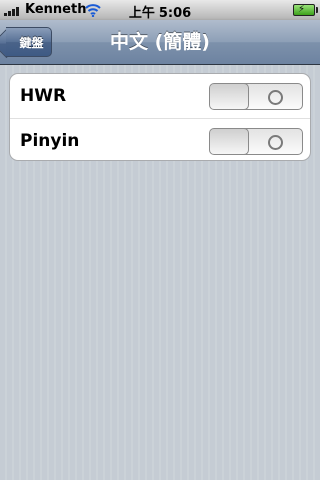  What do you see at coordinates (305, 10) in the screenshot?
I see `battery-charging-icon: ⚡` at bounding box center [305, 10].